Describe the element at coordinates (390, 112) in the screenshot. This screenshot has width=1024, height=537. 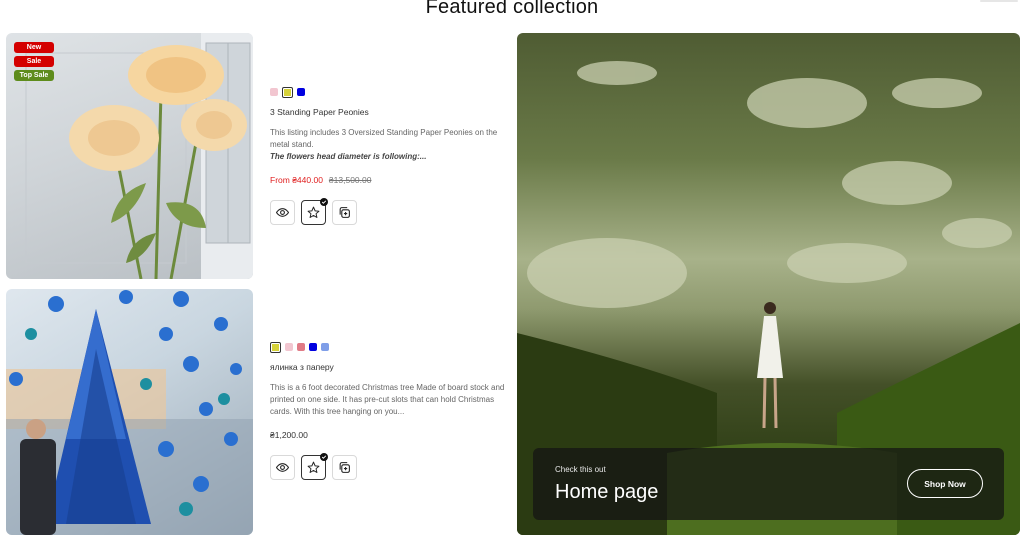
I see `product-name: 3 Standing Paper Peonies` at that location.